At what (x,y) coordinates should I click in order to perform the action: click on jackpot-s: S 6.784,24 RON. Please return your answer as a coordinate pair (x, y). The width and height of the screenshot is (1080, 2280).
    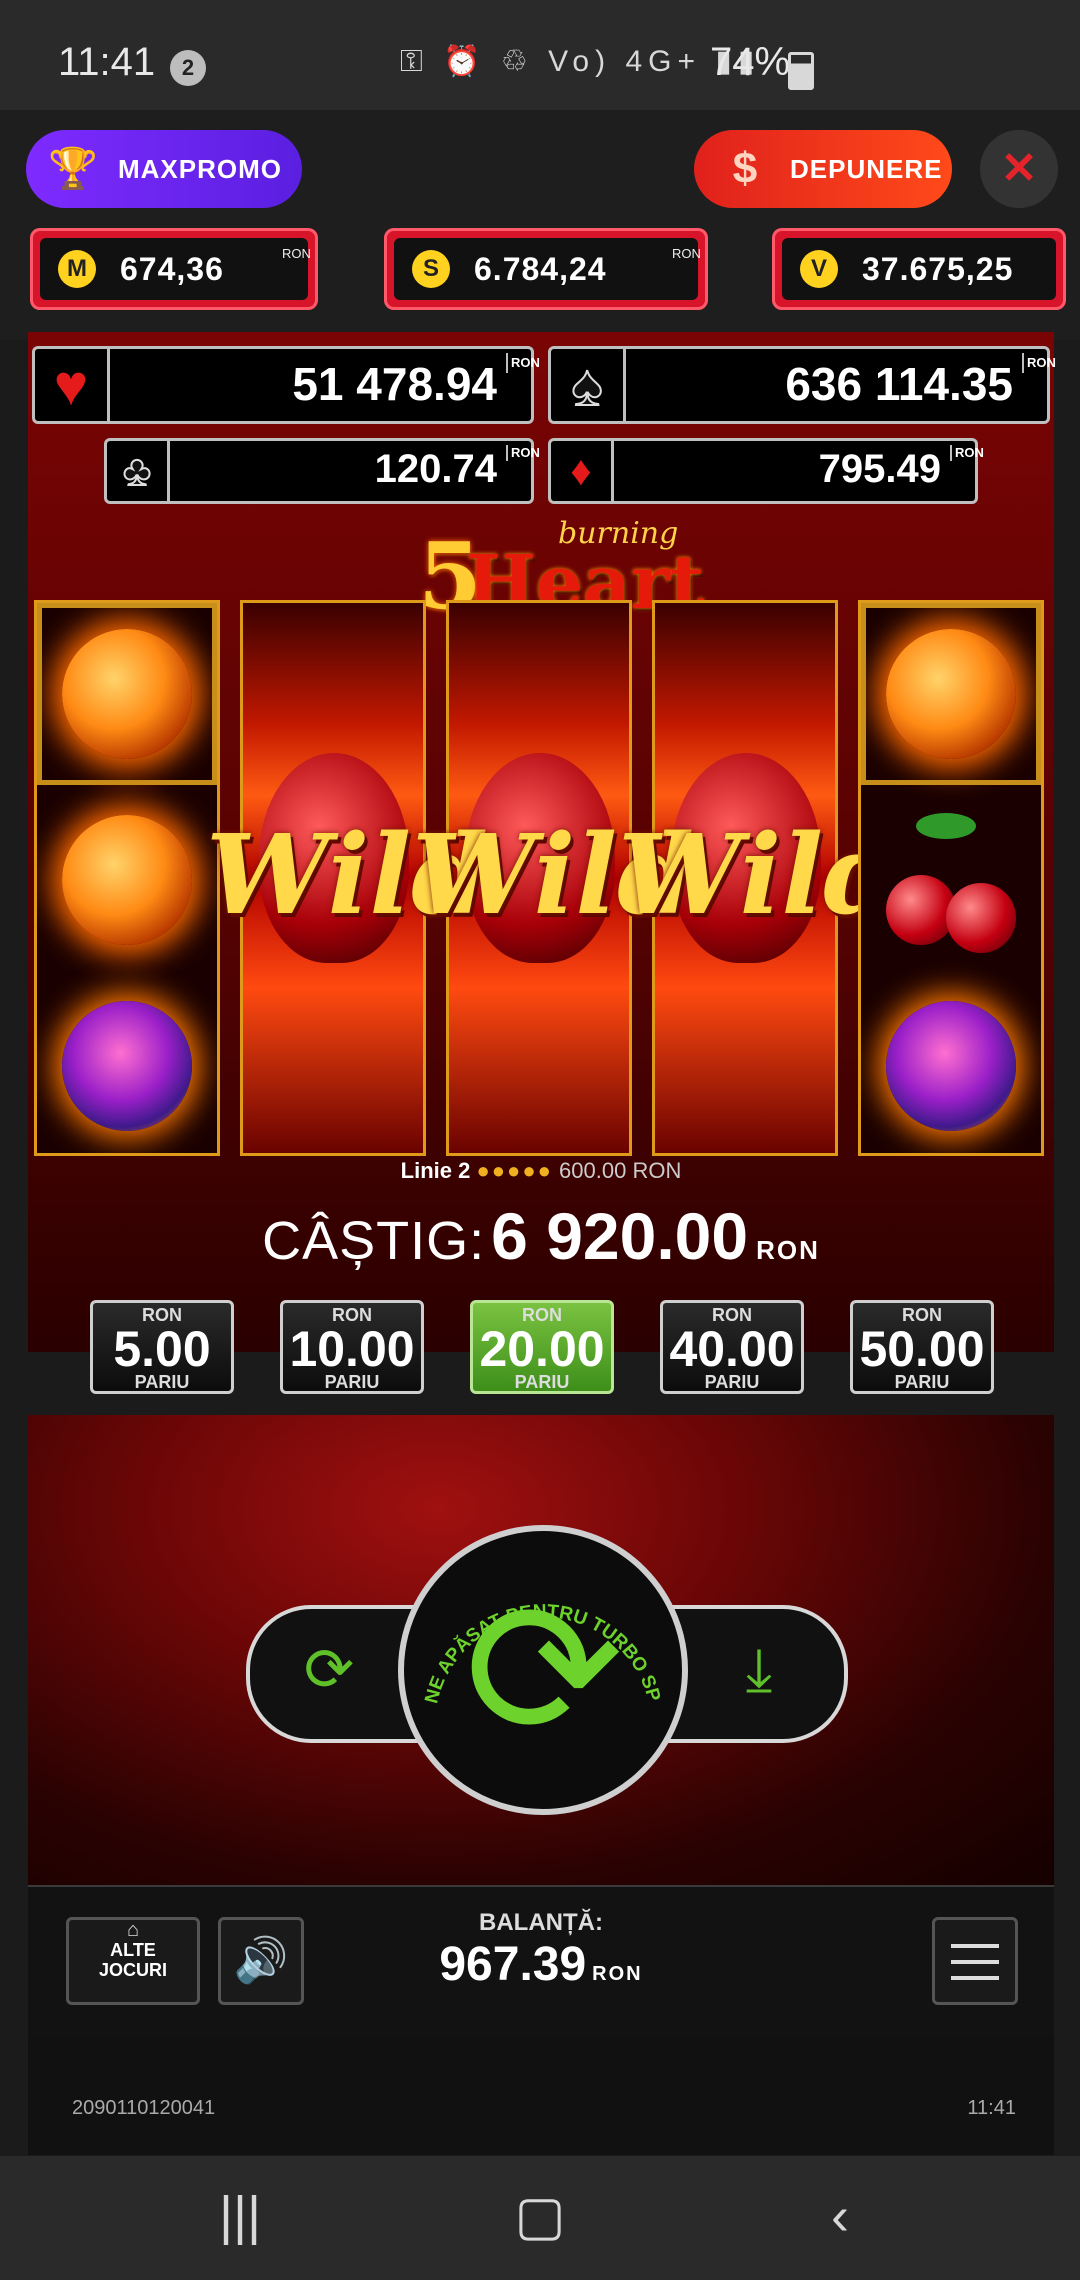
    Looking at the image, I should click on (546, 269).